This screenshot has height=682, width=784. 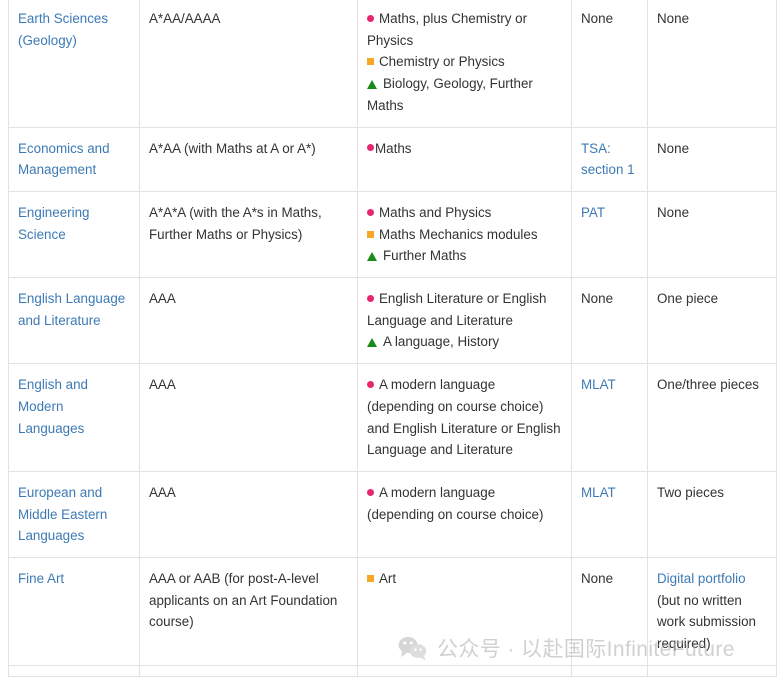 I want to click on subject-requirement-line: Maths Mechanics modules, so click(x=464, y=235).